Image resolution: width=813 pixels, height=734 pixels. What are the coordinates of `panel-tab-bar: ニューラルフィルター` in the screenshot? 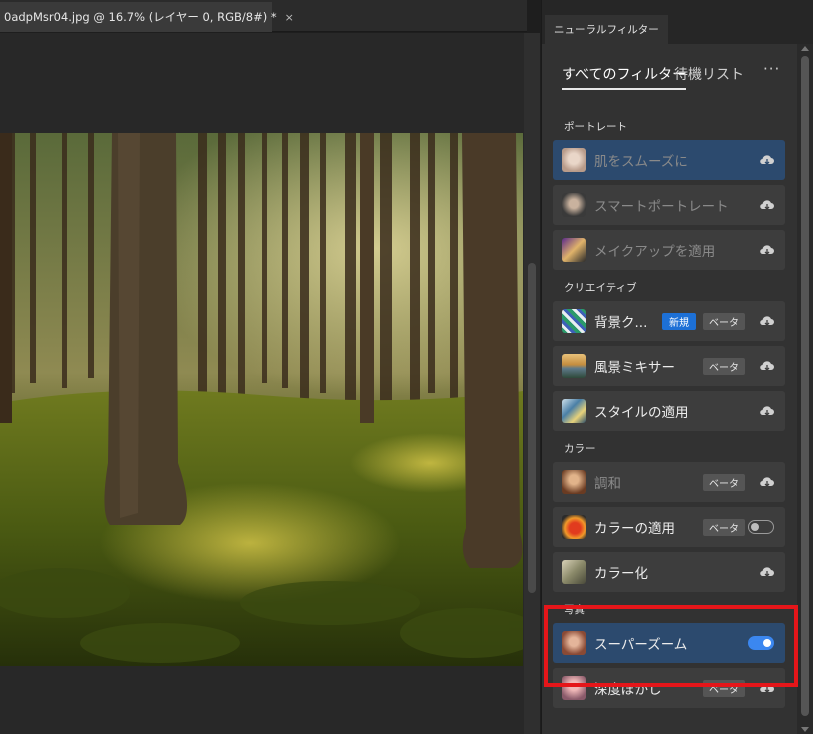 It's located at (677, 22).